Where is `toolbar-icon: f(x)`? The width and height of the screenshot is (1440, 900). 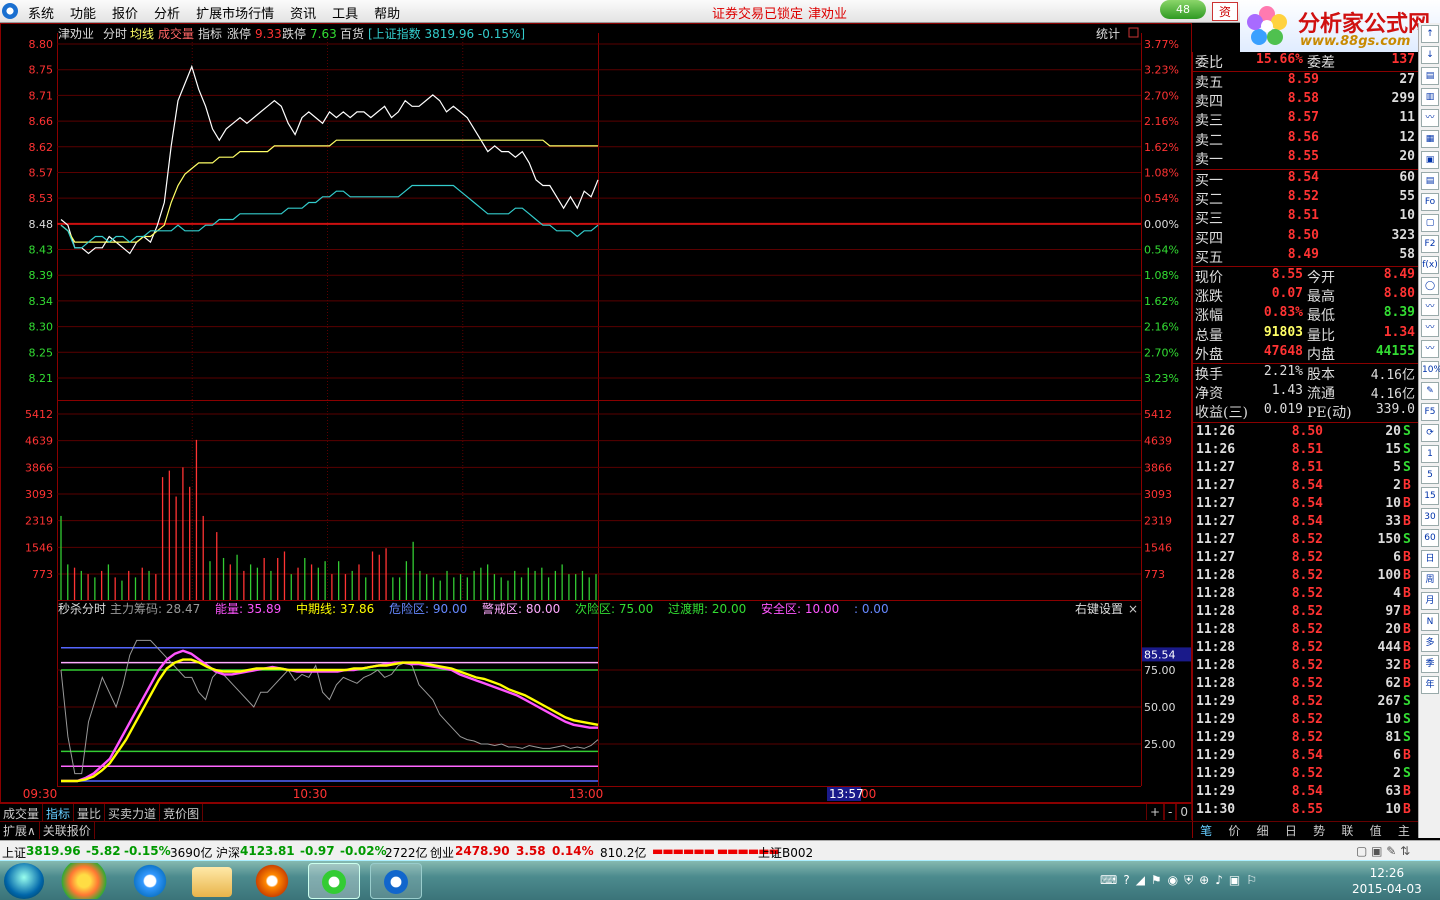
toolbar-icon: f(x) is located at coordinates (1430, 265).